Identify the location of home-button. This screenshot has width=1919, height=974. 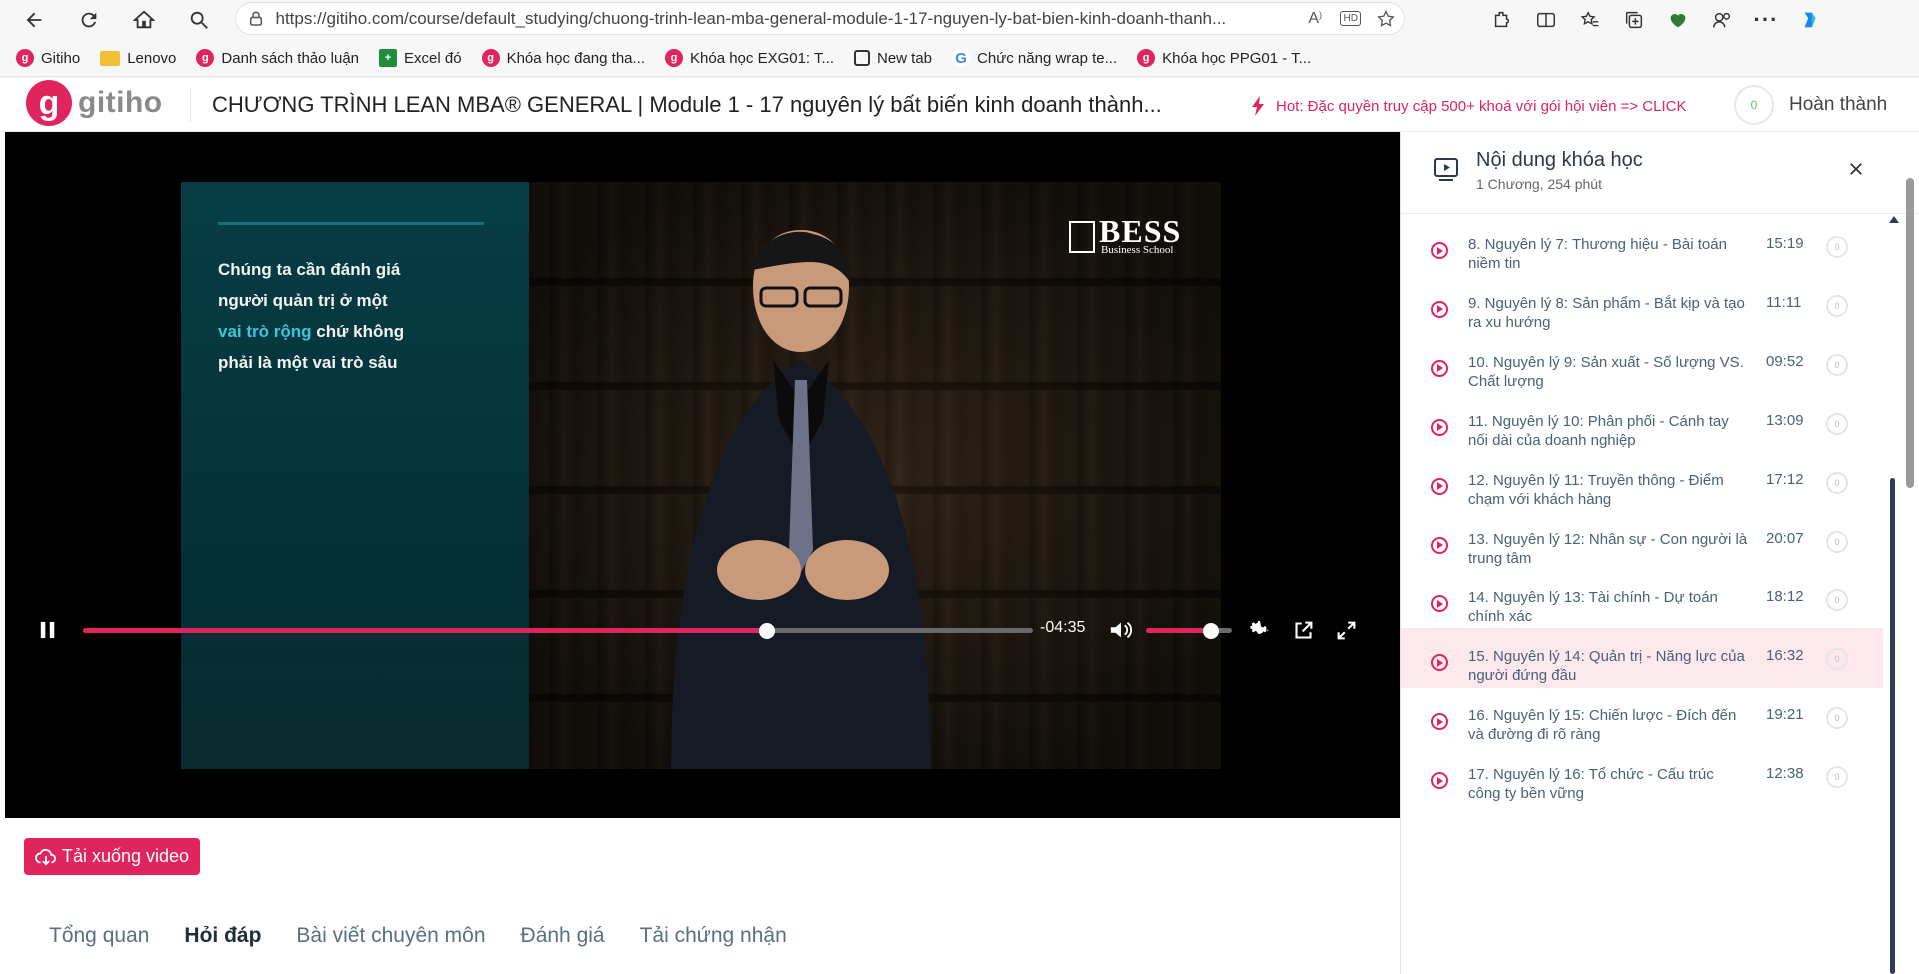
(144, 20).